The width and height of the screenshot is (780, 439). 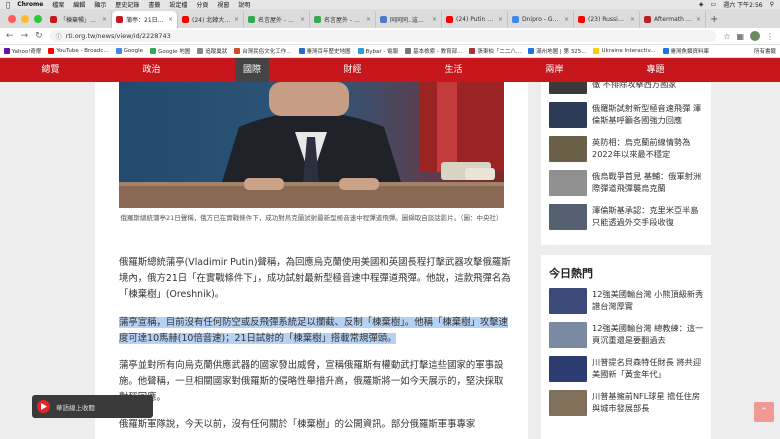 I want to click on nav-features: 專題, so click(x=655, y=70).